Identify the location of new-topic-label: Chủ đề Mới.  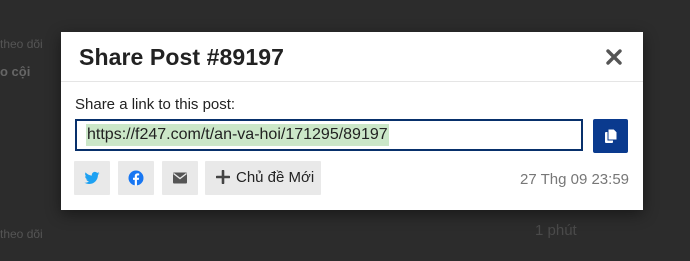
(275, 177).